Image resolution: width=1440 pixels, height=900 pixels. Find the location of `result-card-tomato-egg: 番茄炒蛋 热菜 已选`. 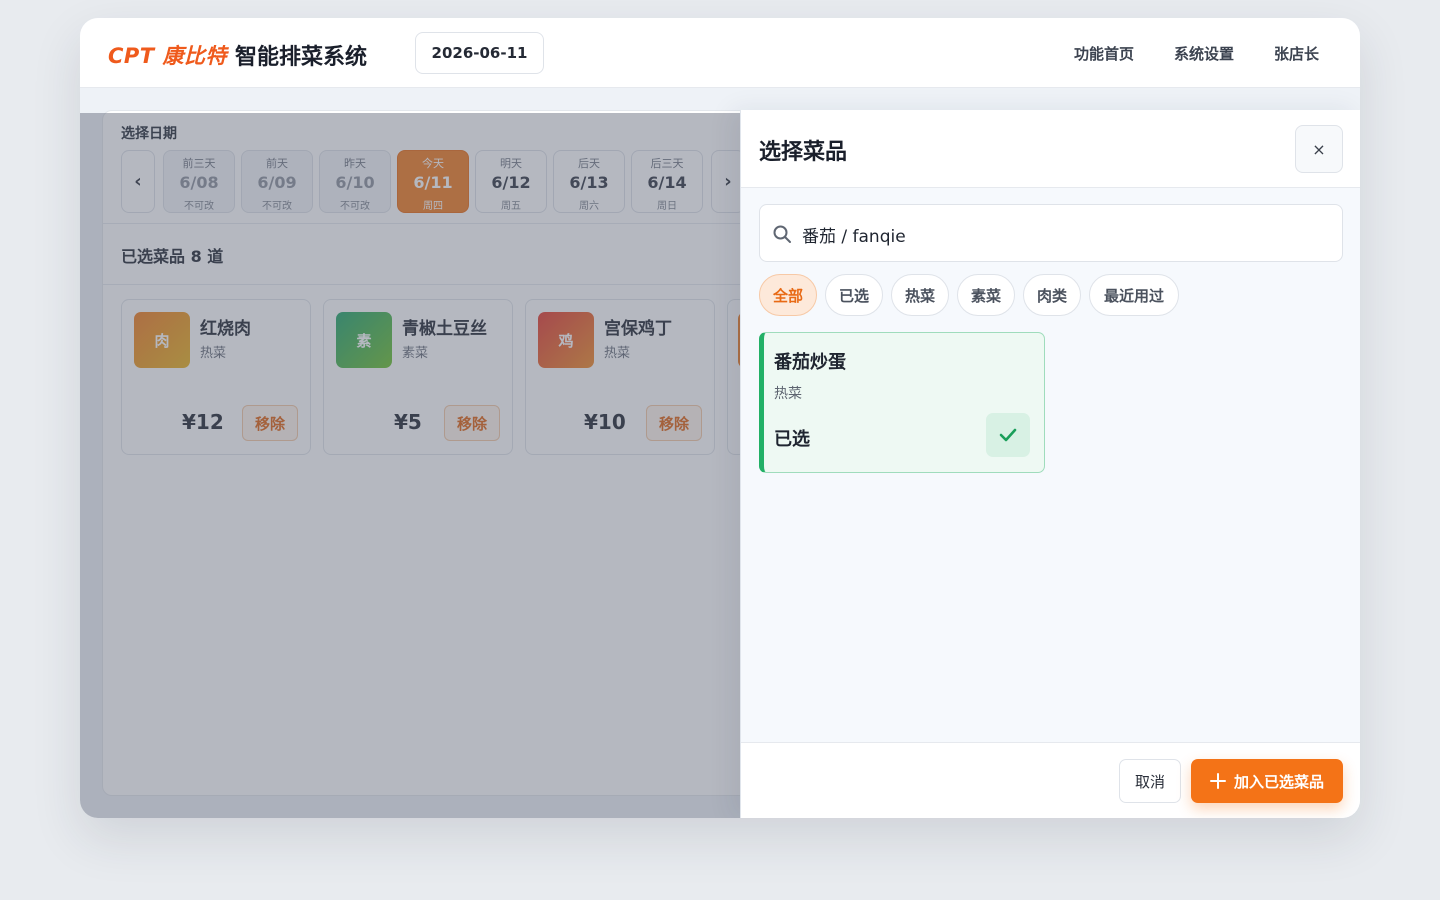

result-card-tomato-egg: 番茄炒蛋 热菜 已选 is located at coordinates (902, 402).